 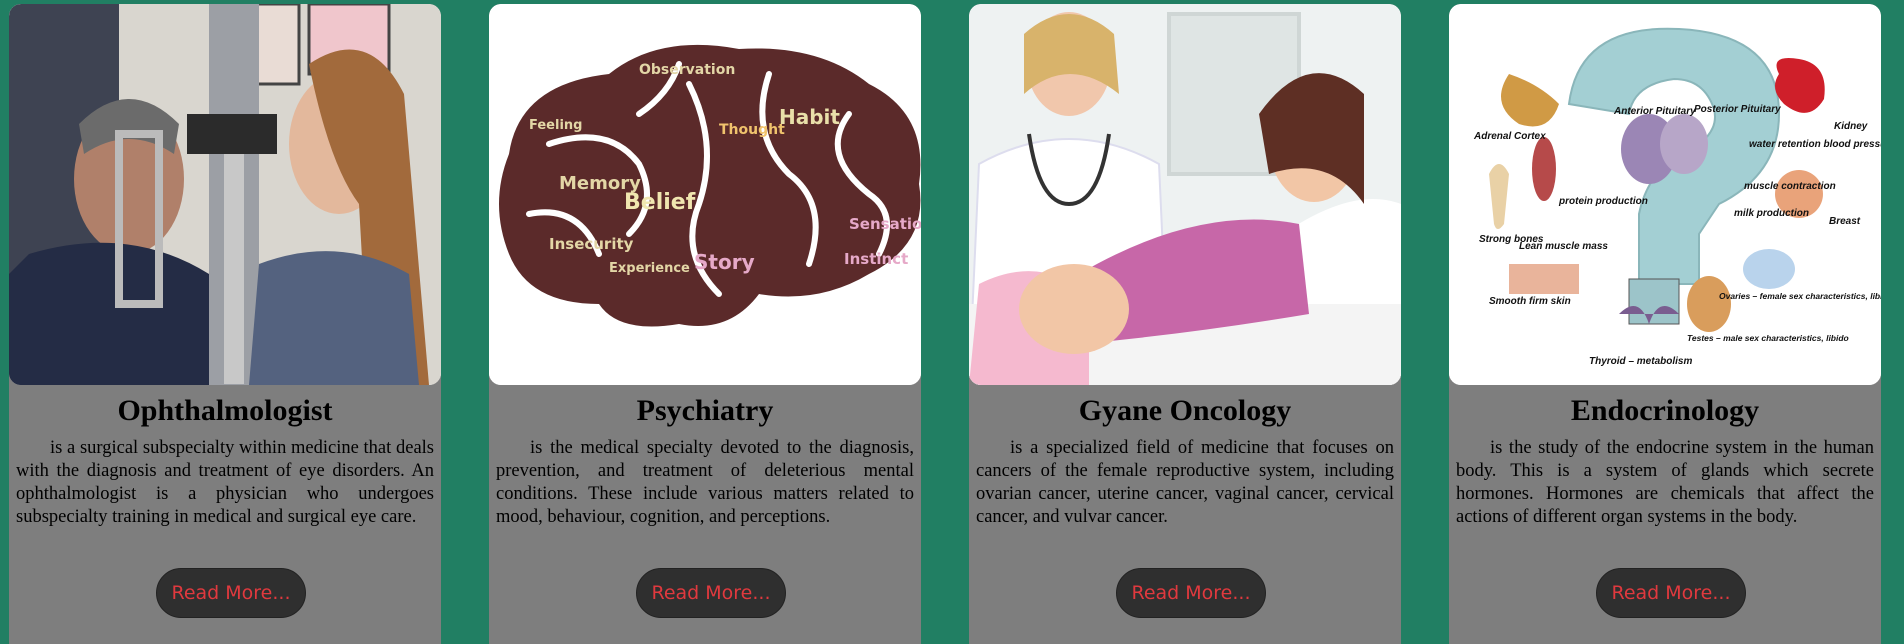 What do you see at coordinates (1737, 109) in the screenshot?
I see `label-posterior: Posterior Pituitary` at bounding box center [1737, 109].